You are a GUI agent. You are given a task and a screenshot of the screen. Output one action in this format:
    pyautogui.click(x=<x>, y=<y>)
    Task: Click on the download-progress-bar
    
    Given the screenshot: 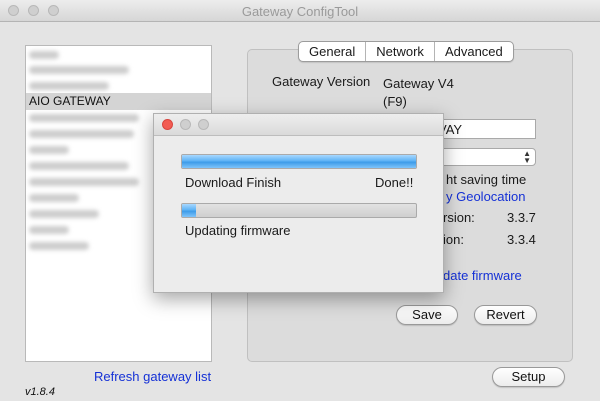 What is the action you would take?
    pyautogui.click(x=299, y=161)
    